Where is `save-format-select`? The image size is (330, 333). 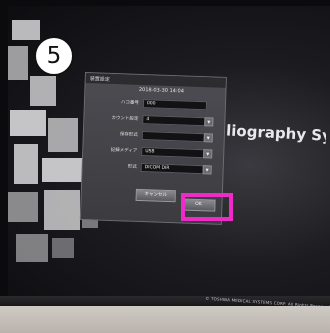 save-format-select is located at coordinates (173, 137).